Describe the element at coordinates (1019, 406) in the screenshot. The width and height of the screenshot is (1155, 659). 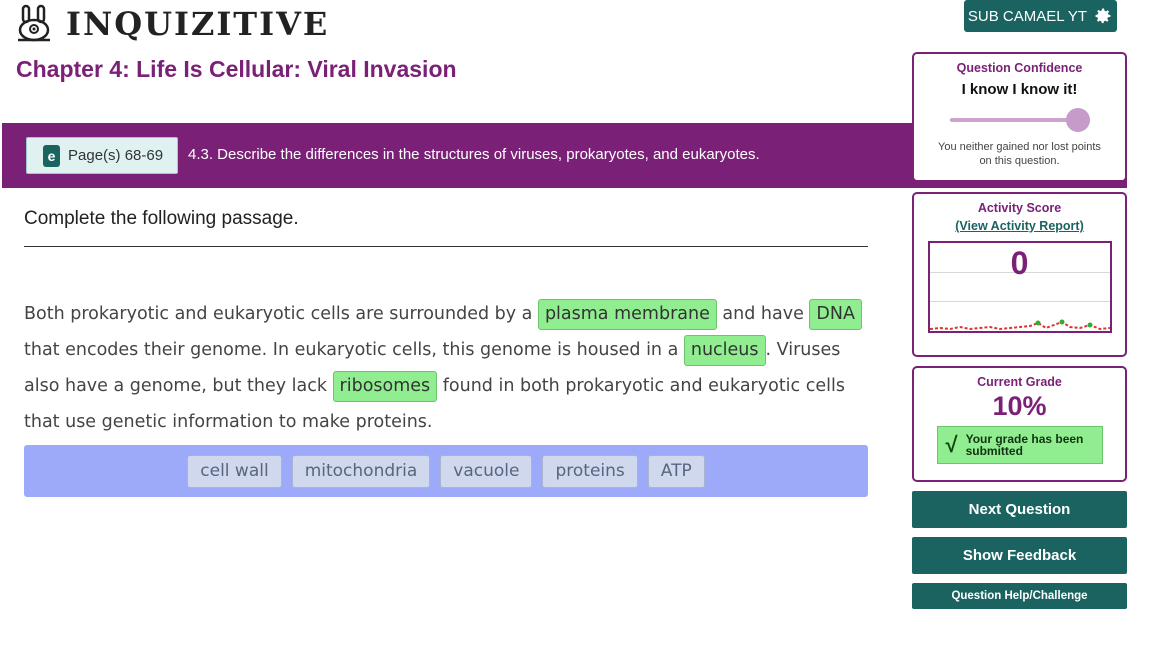
I see `grade-value: 10%` at that location.